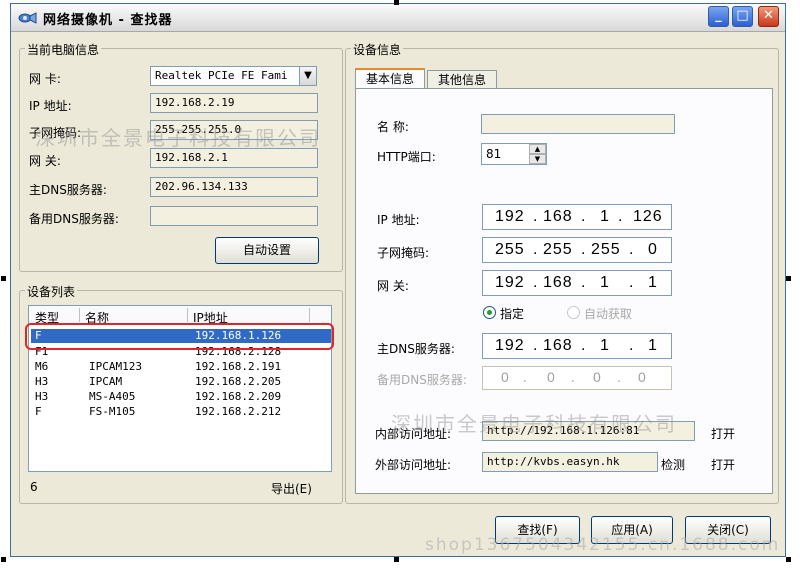 This screenshot has width=800, height=572. Describe the element at coordinates (377, 49) in the screenshot. I see `device-info-title: 设备信息` at that location.